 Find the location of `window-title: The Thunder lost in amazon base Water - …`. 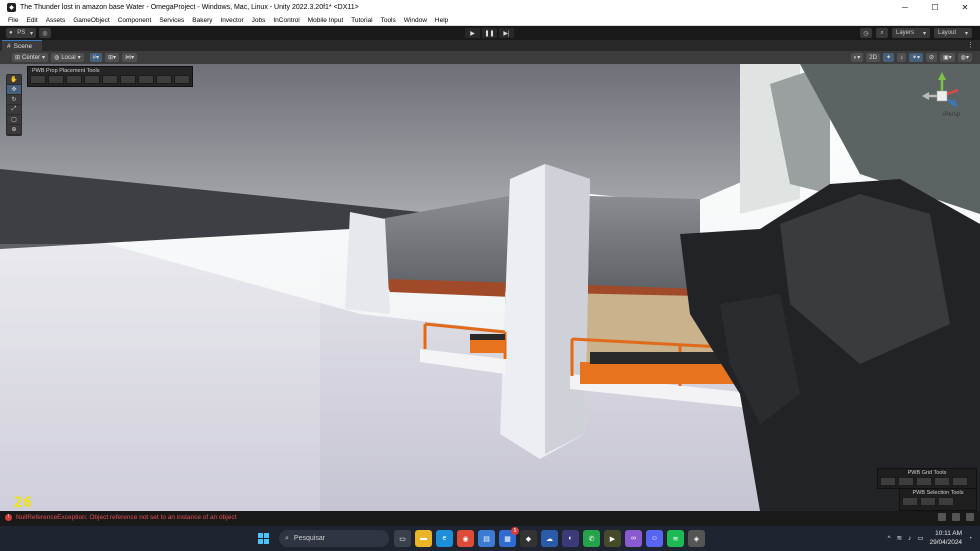

window-title: The Thunder lost in amazon base Water - … is located at coordinates (189, 7).